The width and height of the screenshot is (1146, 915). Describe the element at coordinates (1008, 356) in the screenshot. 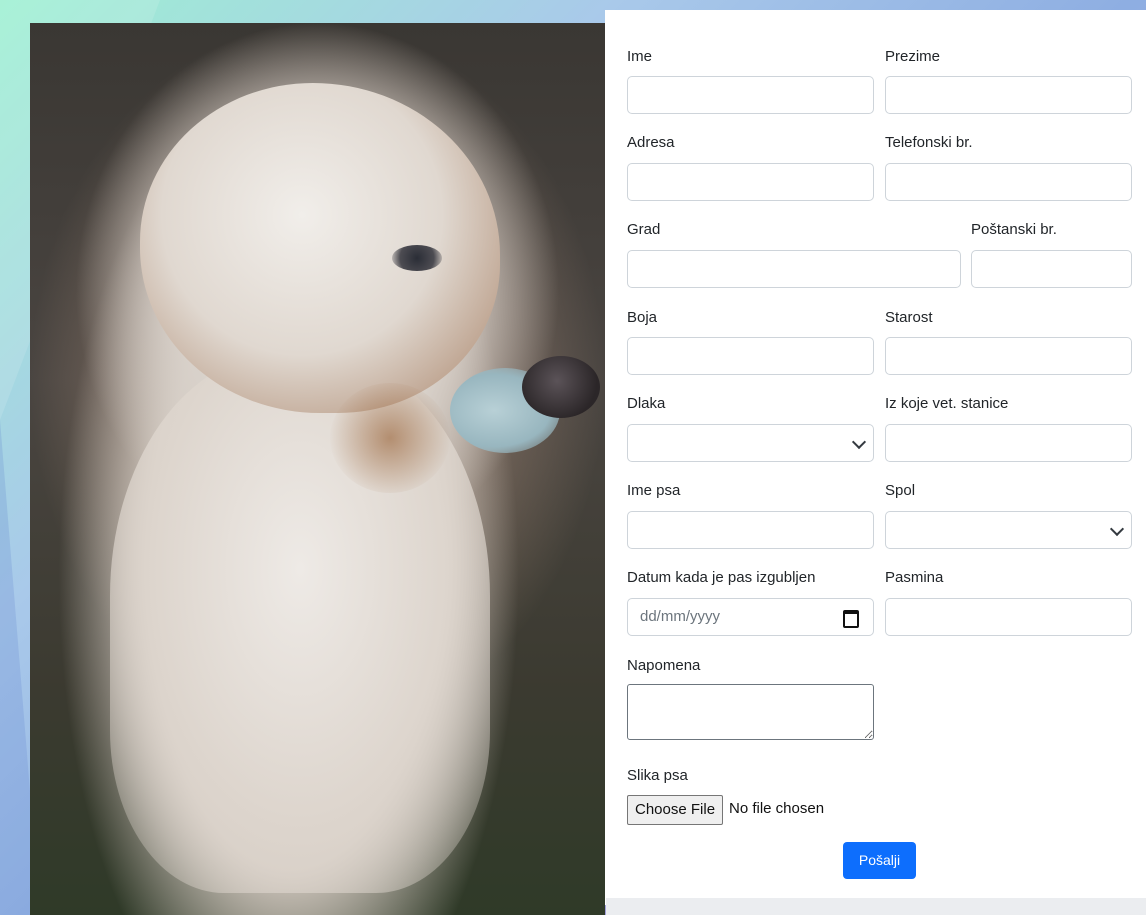

I see `starost-input` at that location.